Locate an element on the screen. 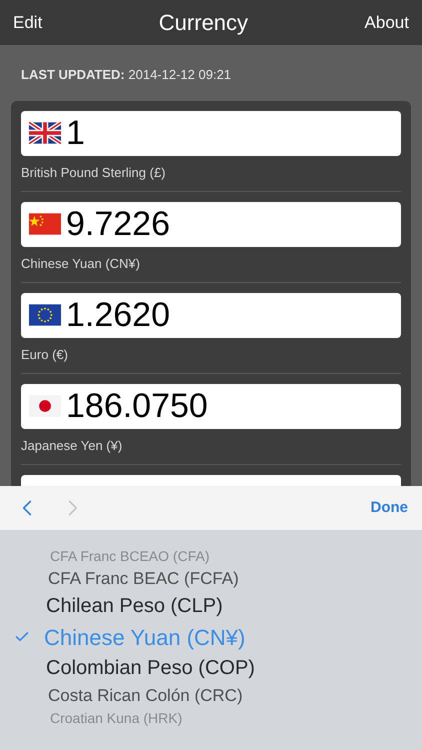 The image size is (422, 750). amount-value: 186.0750 is located at coordinates (137, 406).